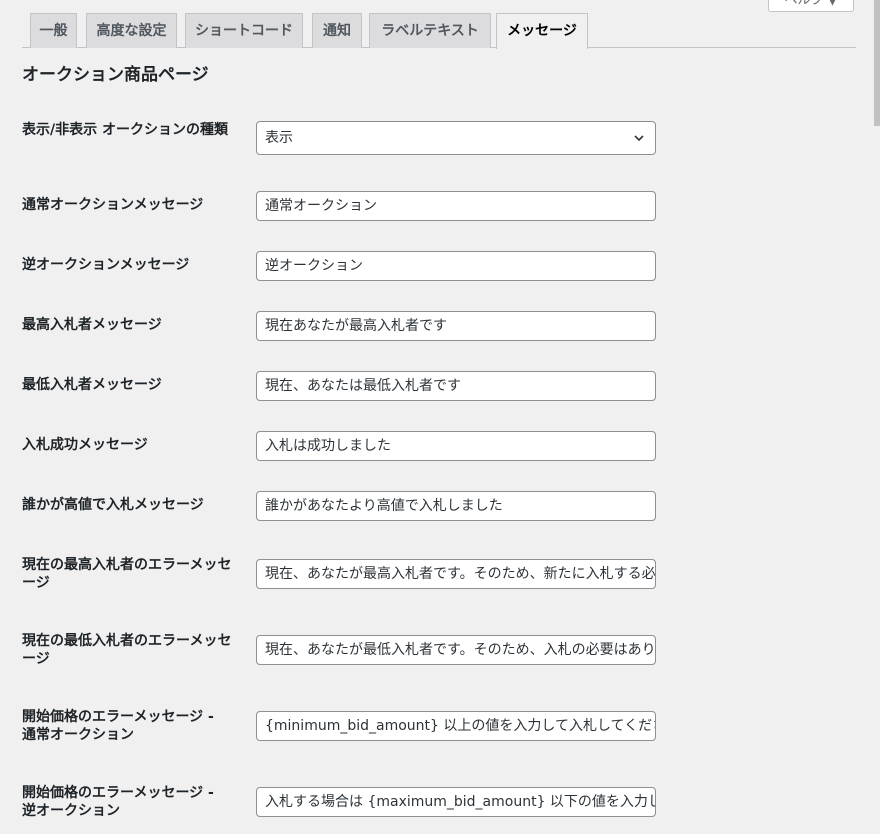  I want to click on outbid-message-input: 誰かがあなたより高値で入札しました, so click(456, 506).